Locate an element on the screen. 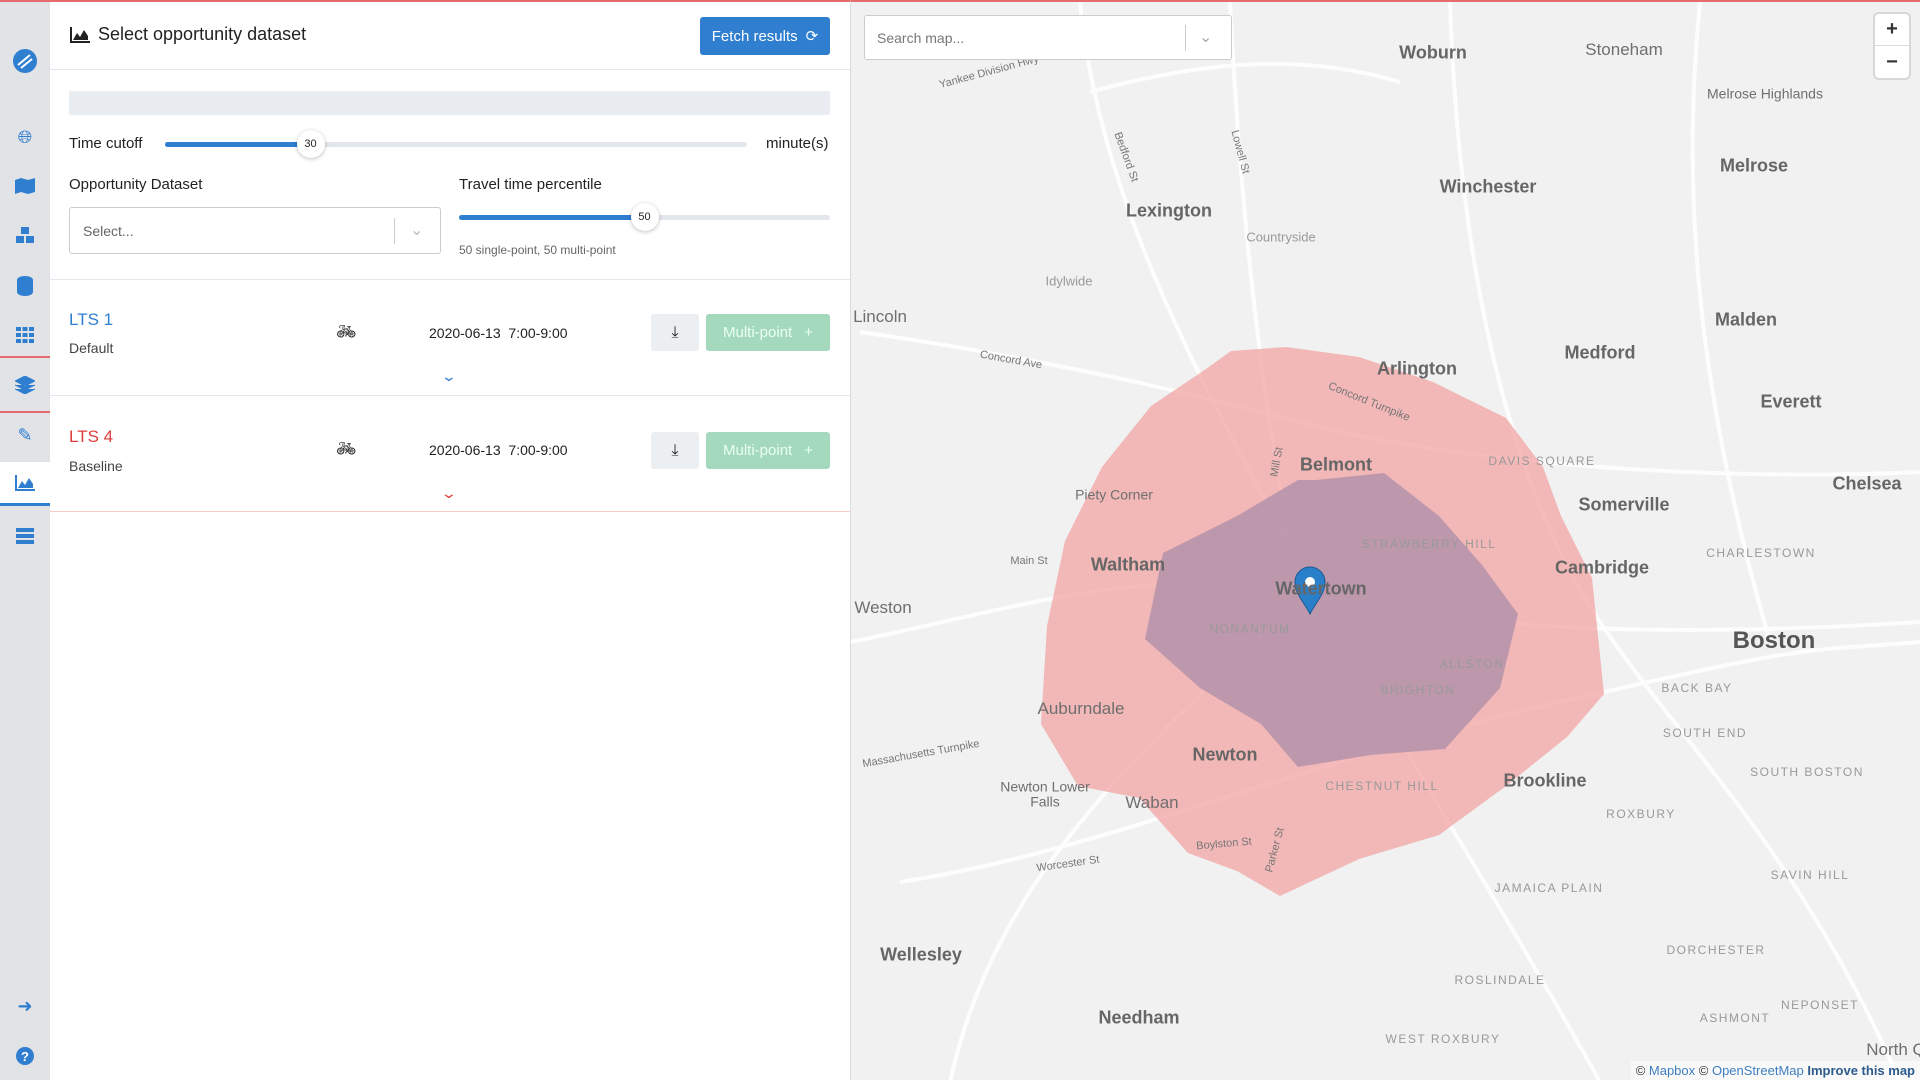 This screenshot has height=1080, width=1920. map-label: CHESTNUT HILL is located at coordinates (1382, 786).